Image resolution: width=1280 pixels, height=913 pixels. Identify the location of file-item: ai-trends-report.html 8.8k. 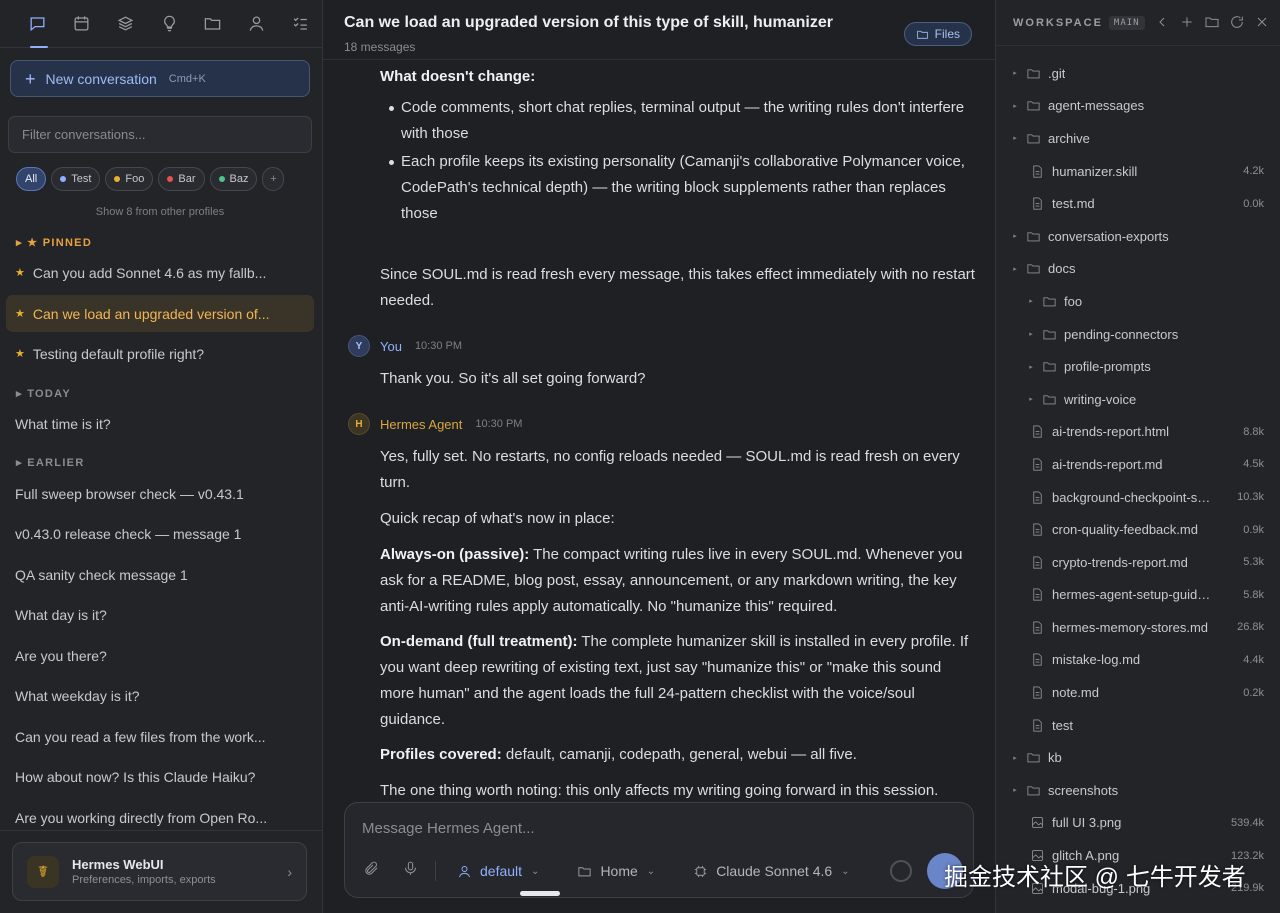
(1138, 432).